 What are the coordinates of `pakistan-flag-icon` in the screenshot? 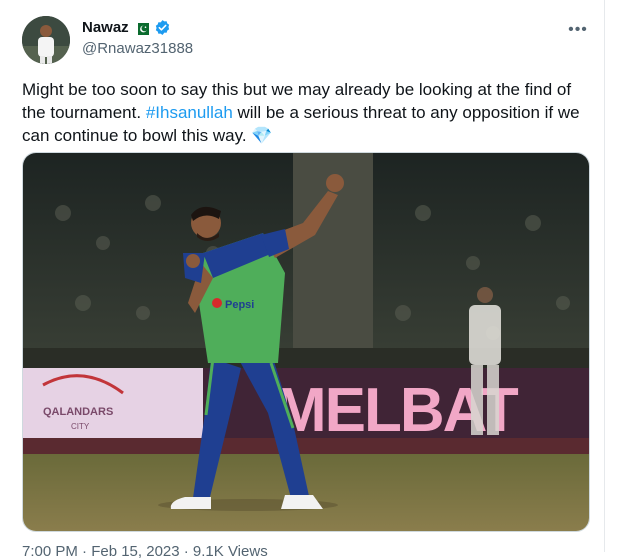 It's located at (141, 28).